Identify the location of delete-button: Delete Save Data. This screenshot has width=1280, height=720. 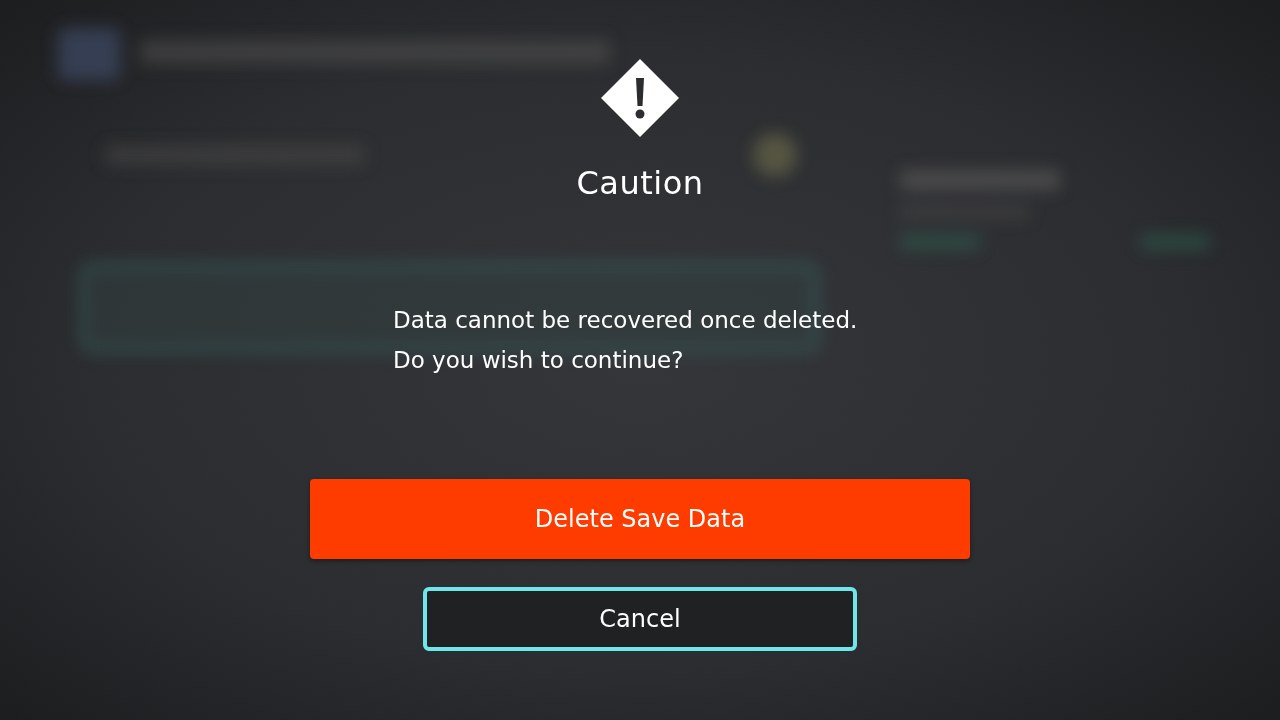
(640, 519).